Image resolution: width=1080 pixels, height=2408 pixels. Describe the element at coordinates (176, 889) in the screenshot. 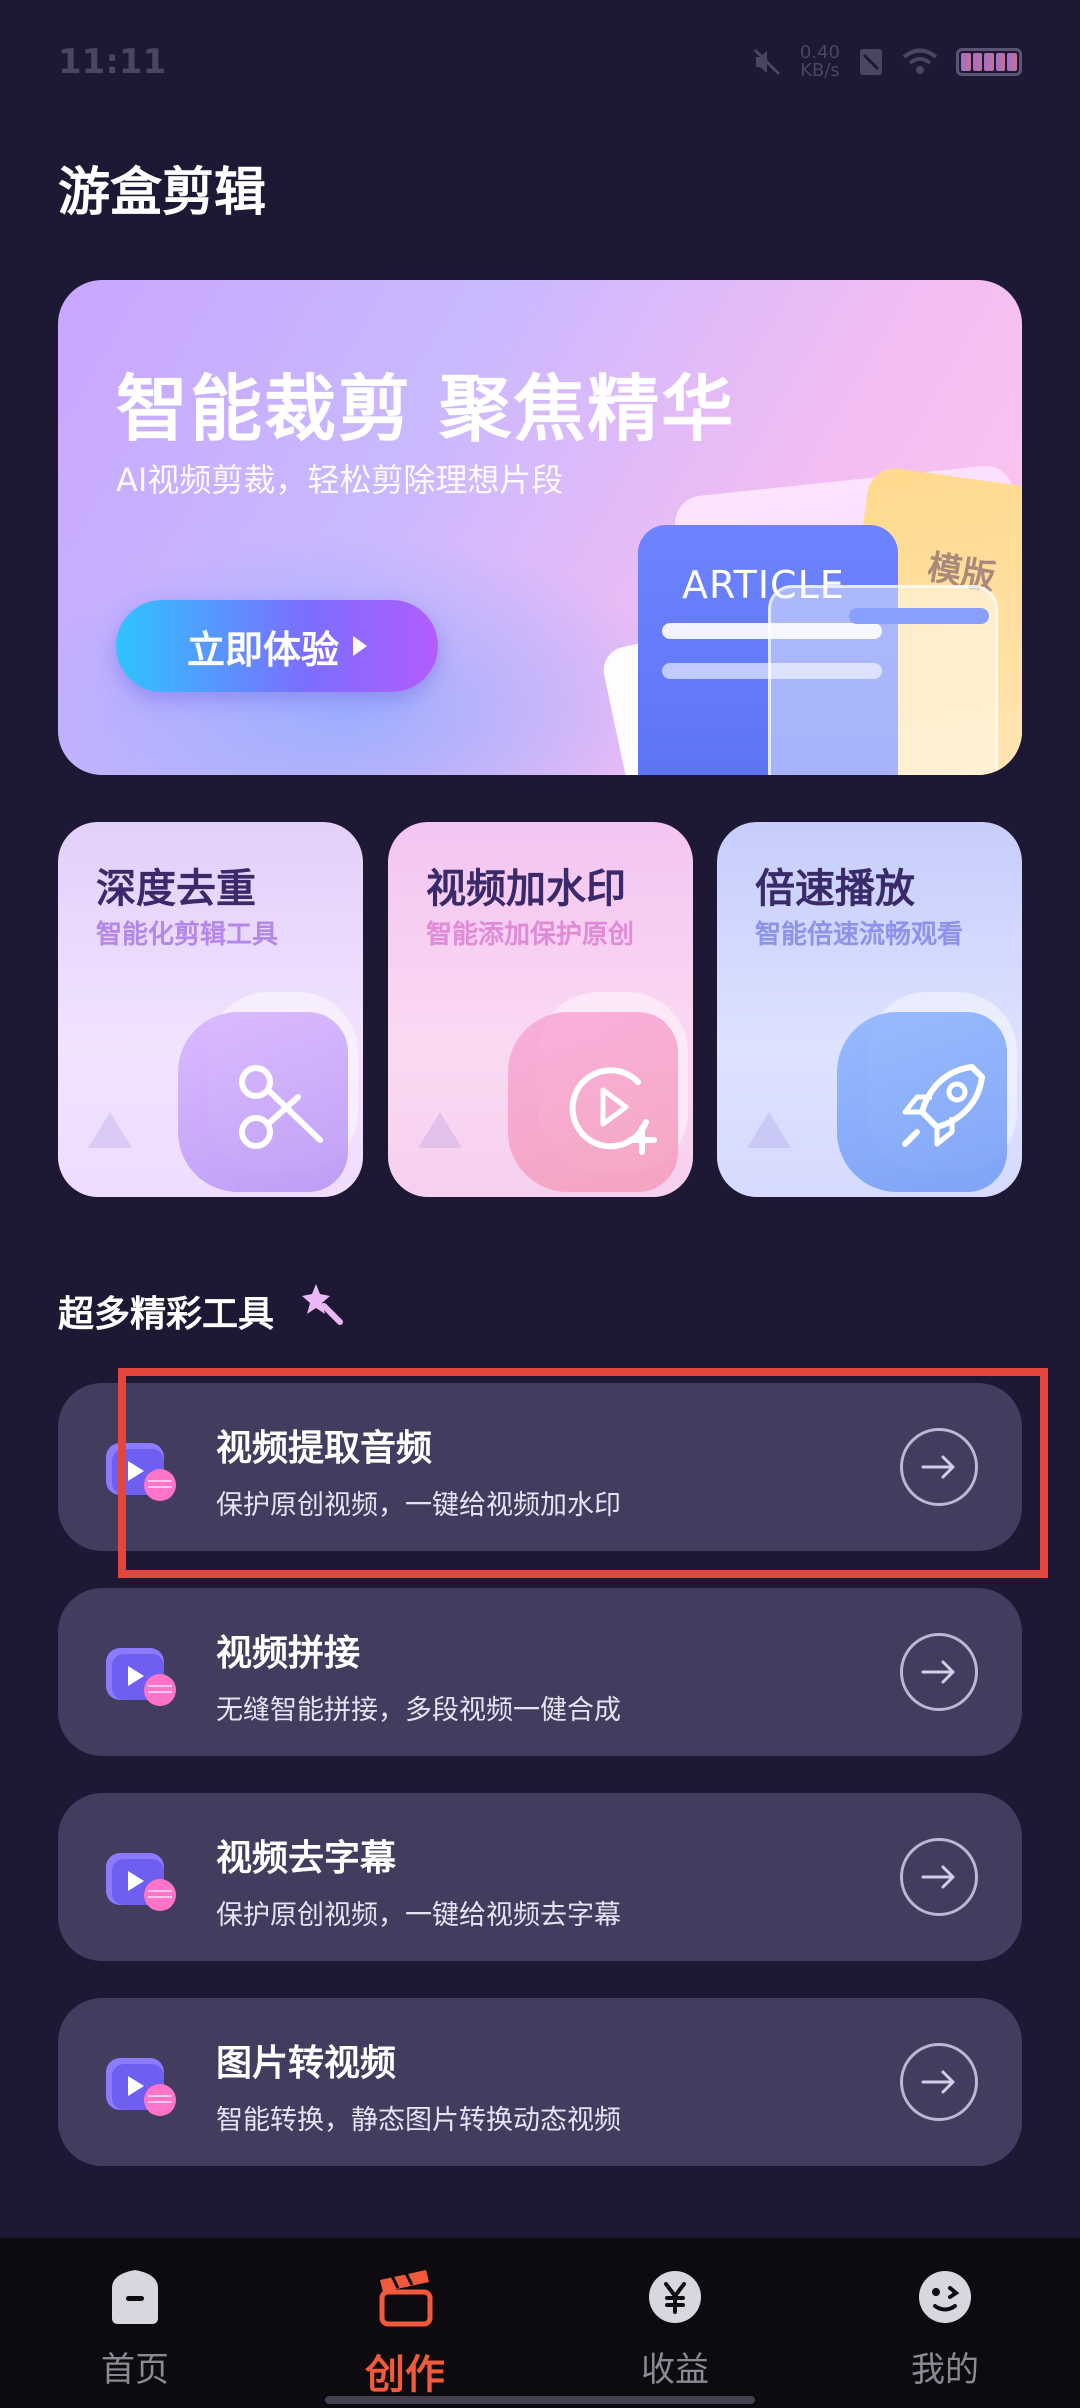

I see `feature-card-title: 深度去重` at that location.